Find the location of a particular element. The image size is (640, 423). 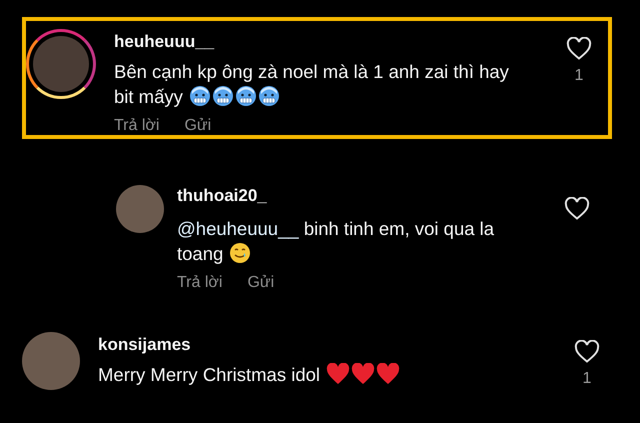

username: thuhoai20_ is located at coordinates (356, 196).